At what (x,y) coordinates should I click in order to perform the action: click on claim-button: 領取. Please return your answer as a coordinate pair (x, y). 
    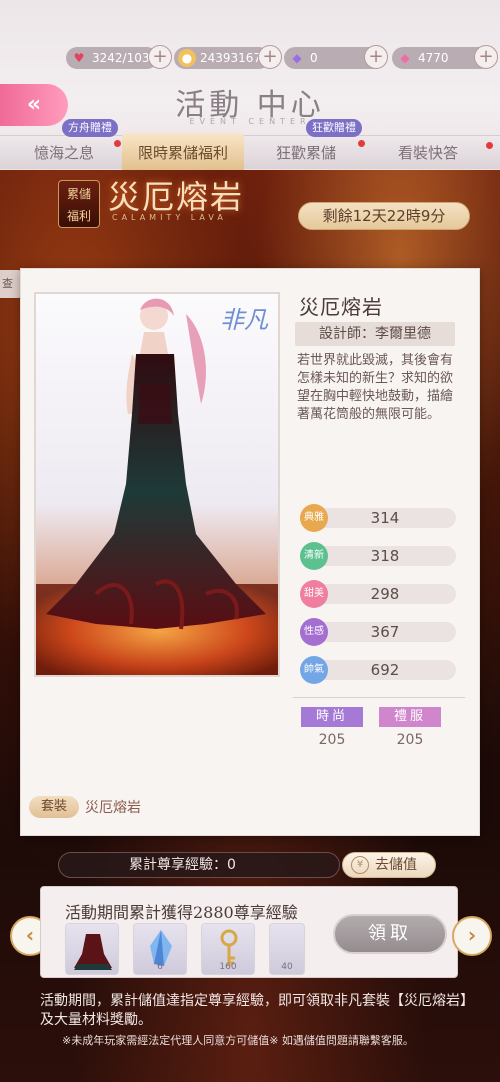
    Looking at the image, I should click on (390, 934).